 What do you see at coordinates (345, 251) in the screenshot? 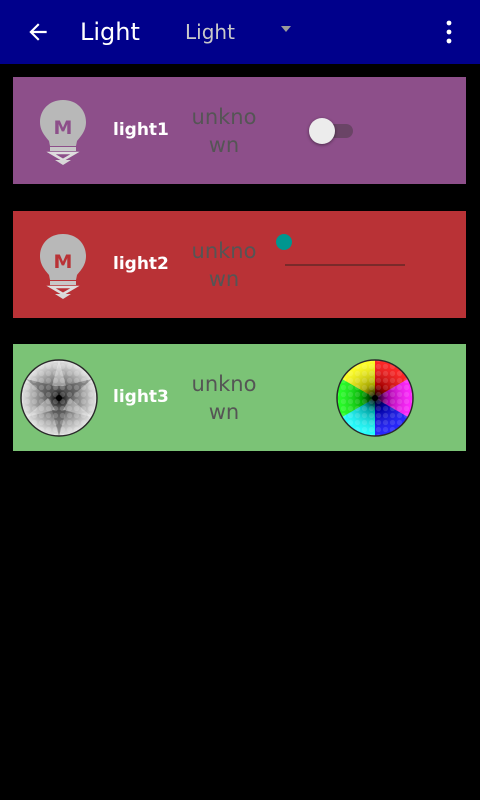
I see `brightness-slider` at bounding box center [345, 251].